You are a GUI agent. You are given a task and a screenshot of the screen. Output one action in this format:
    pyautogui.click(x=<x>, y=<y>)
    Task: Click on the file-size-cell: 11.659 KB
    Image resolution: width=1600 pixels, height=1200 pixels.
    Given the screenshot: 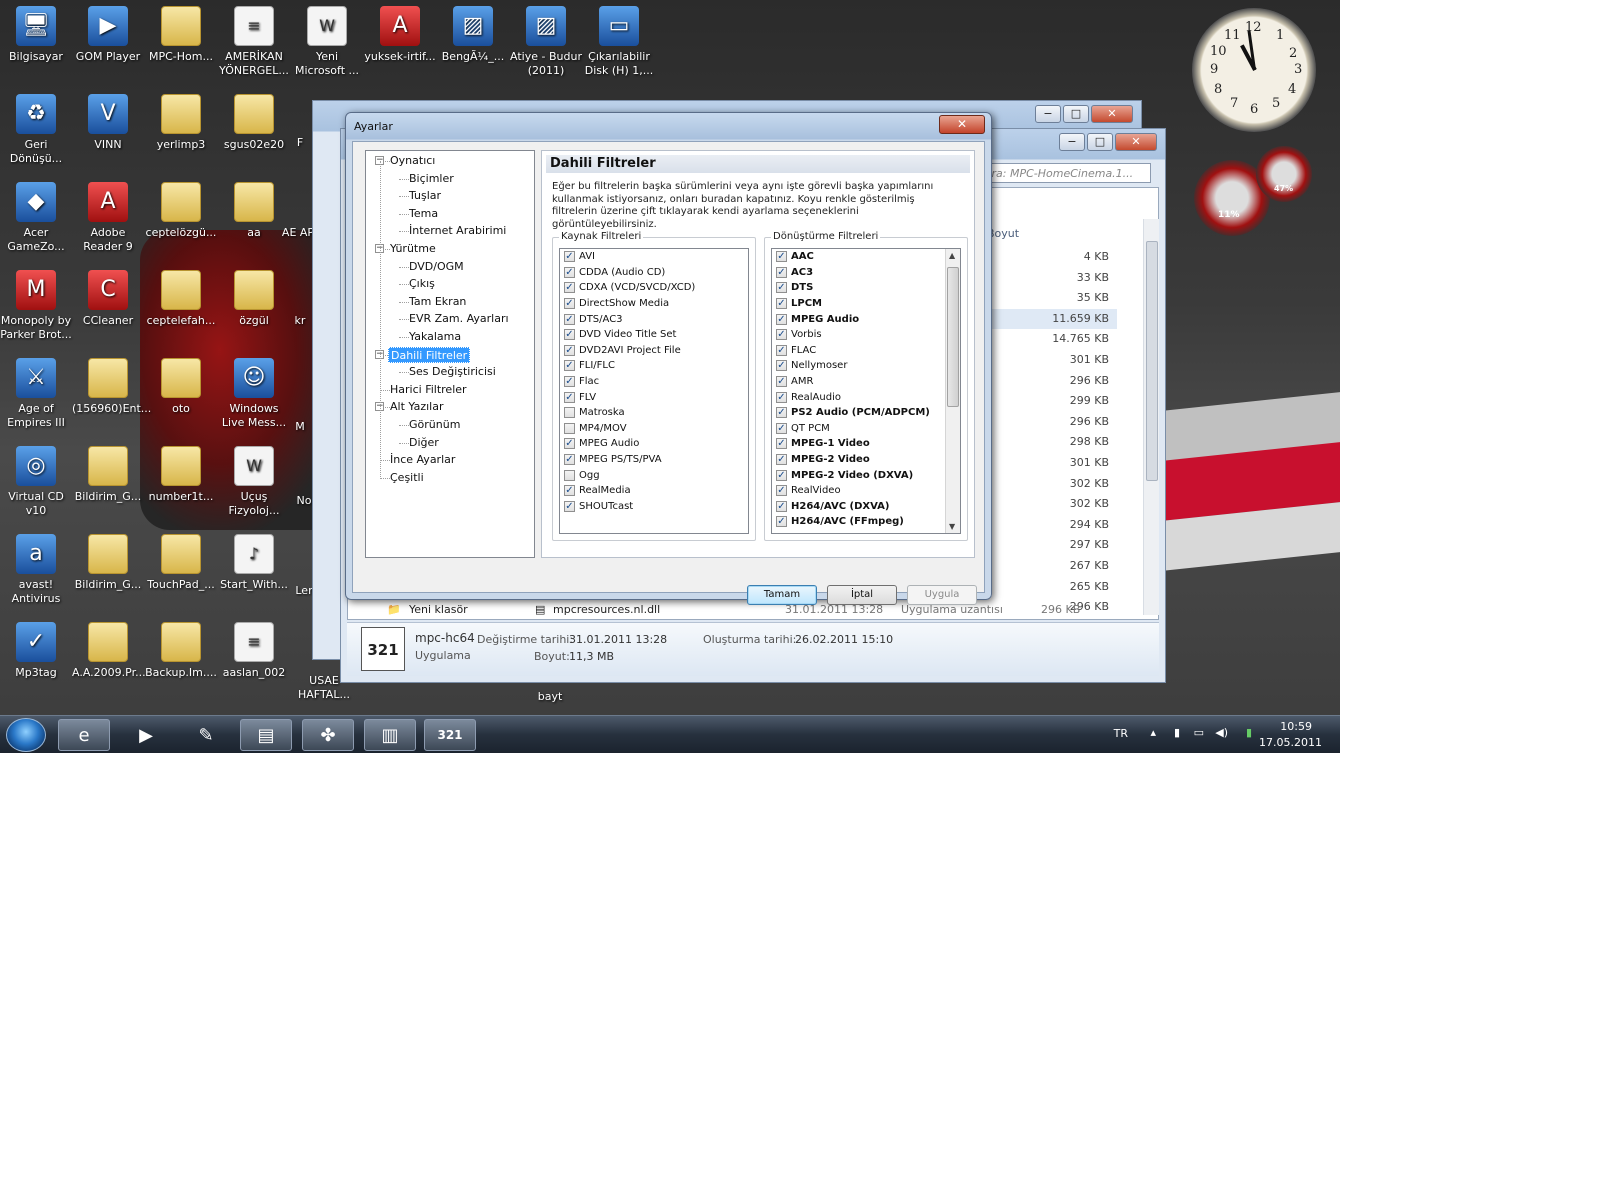 What is the action you would take?
    pyautogui.click(x=1052, y=319)
    